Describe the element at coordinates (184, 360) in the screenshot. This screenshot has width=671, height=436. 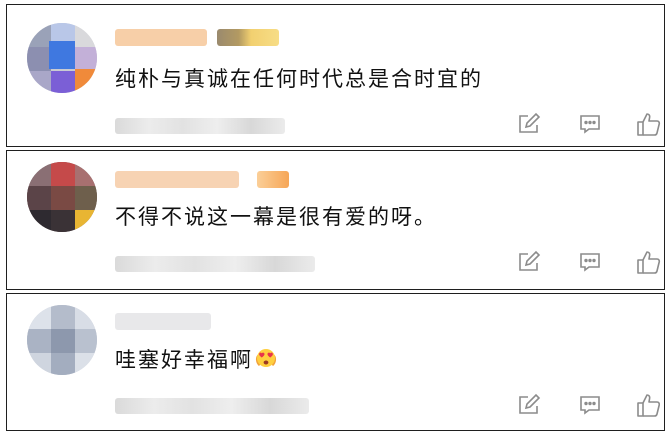
I see `comment-text-content: 哇塞好幸福啊` at that location.